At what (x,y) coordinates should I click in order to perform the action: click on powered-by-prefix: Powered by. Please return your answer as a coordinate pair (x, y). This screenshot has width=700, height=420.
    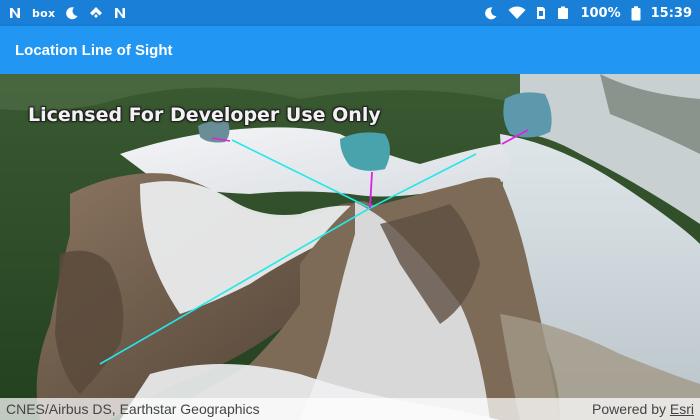
    Looking at the image, I should click on (631, 409).